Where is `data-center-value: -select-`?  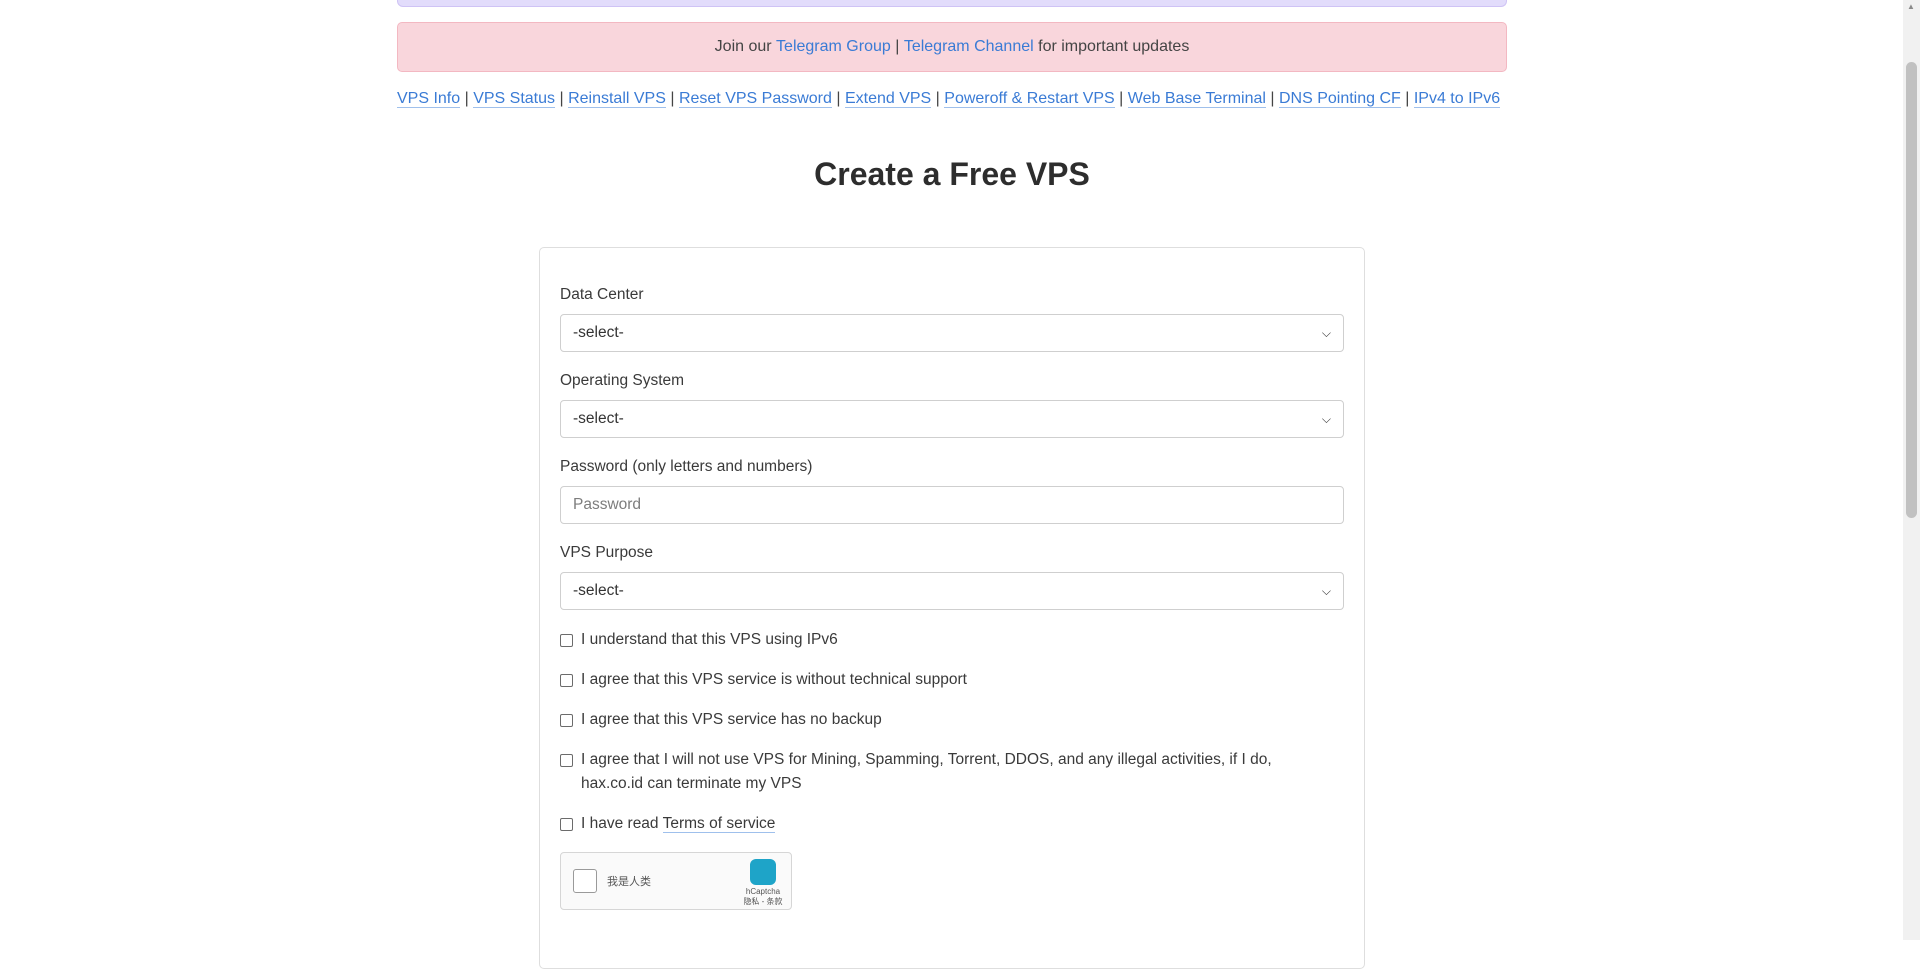 data-center-value: -select- is located at coordinates (598, 332).